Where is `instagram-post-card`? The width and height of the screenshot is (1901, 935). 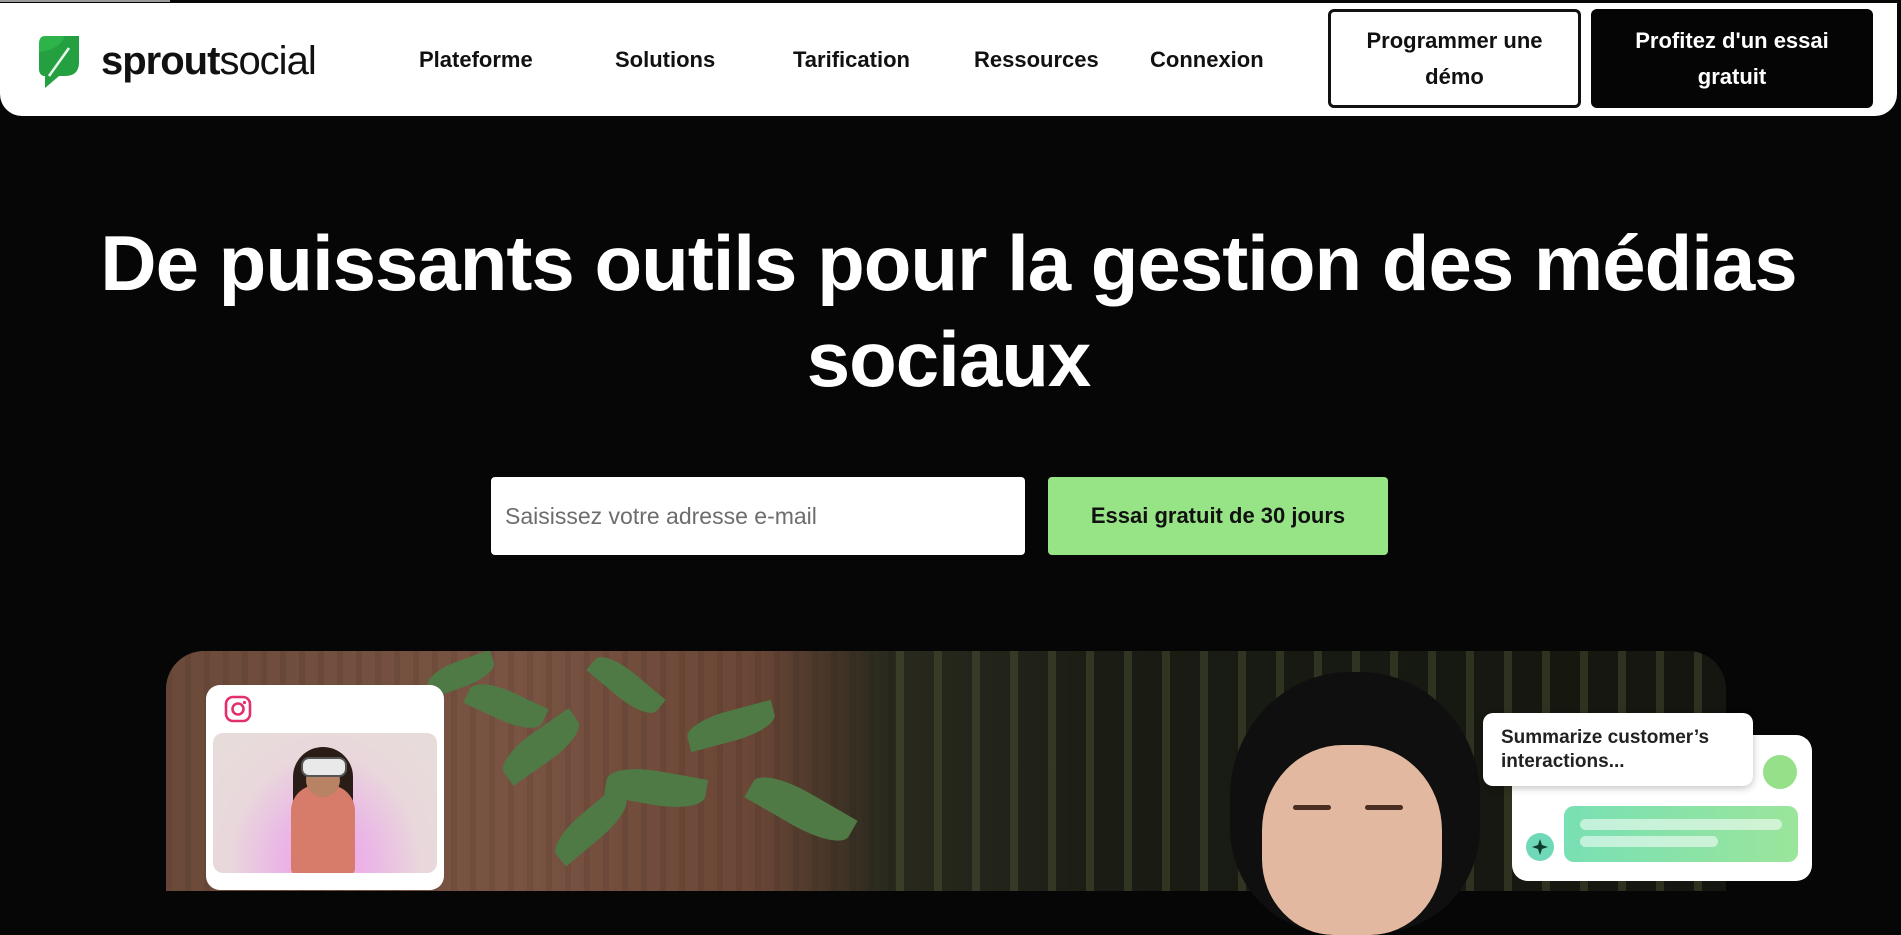 instagram-post-card is located at coordinates (325, 787).